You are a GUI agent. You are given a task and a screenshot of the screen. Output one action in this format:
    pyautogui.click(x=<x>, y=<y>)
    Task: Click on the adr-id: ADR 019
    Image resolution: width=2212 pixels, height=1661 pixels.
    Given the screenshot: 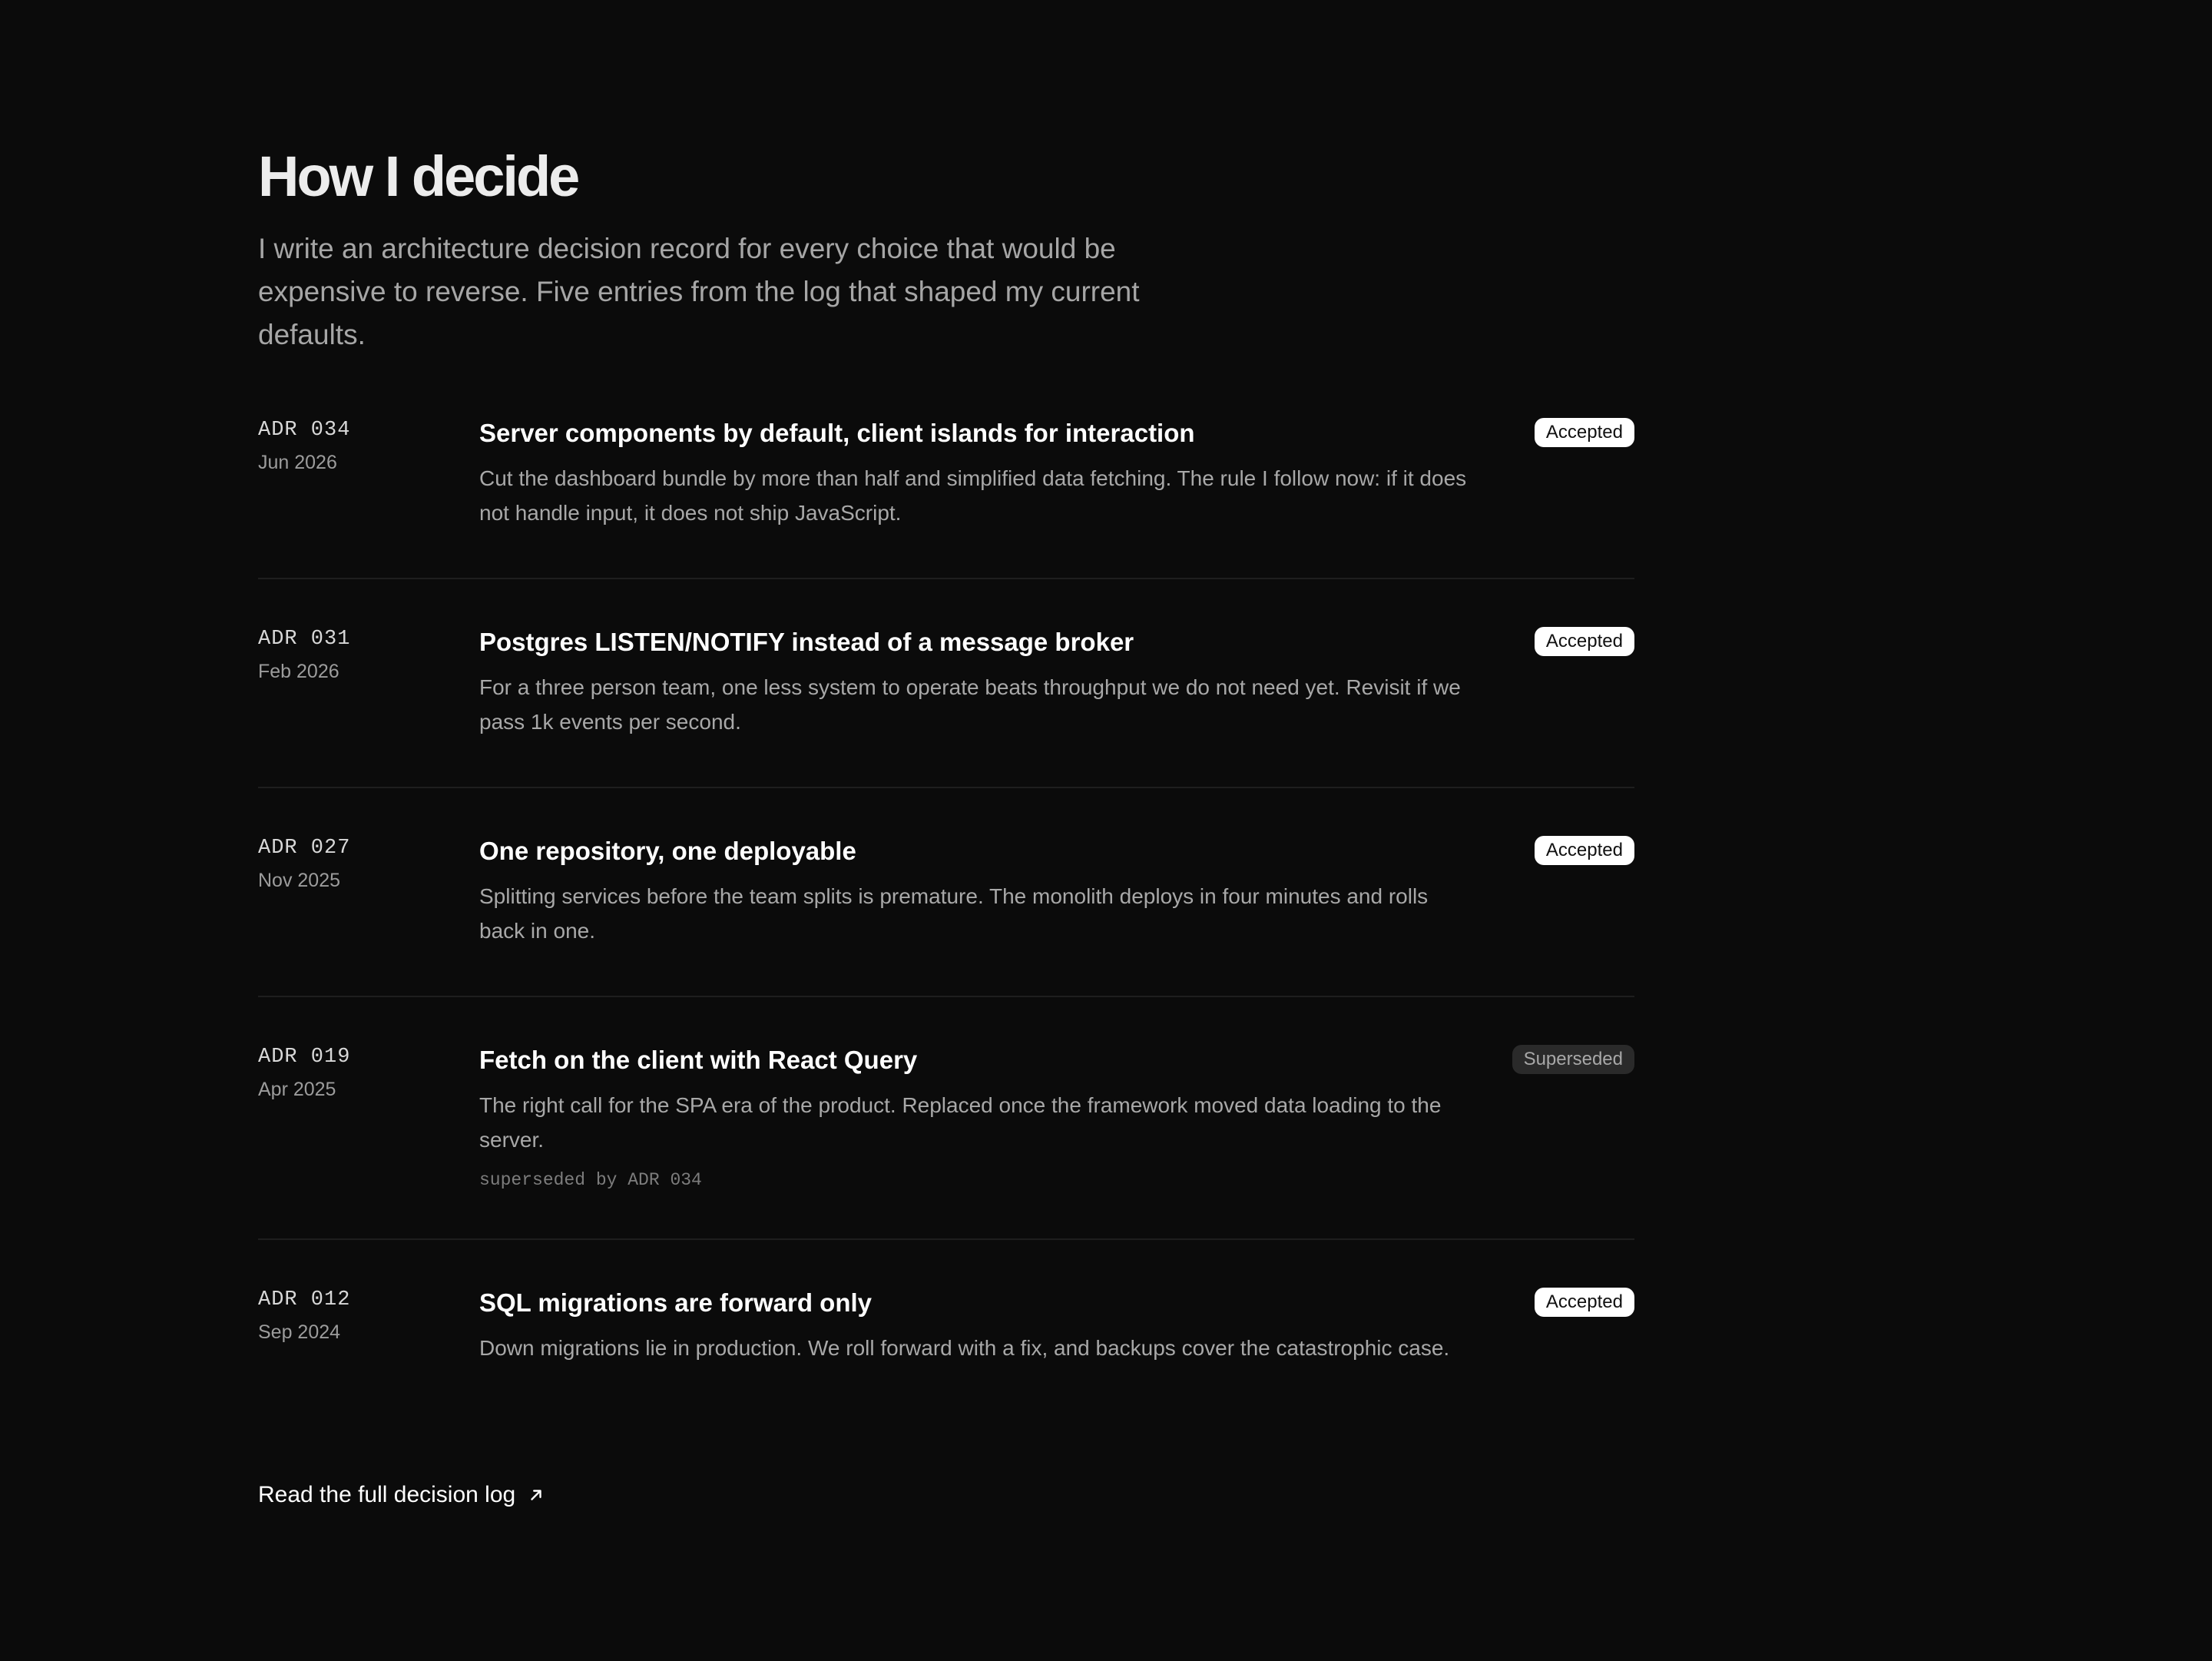 What is the action you would take?
    pyautogui.click(x=305, y=1057)
    